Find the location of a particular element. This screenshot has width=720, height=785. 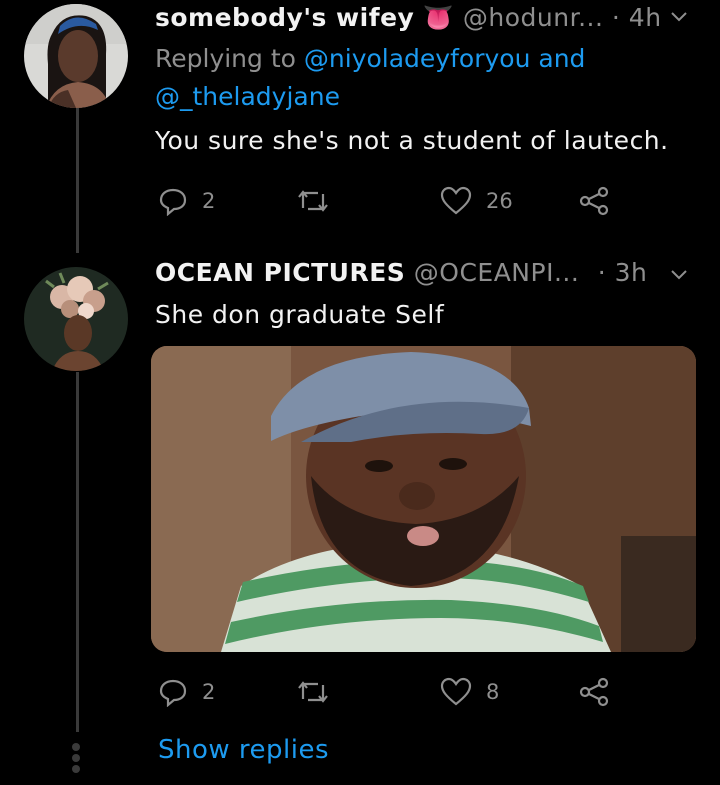

tweet-header: somebody's wifey 👅 @hodunr... · 4h is located at coordinates (408, 18).